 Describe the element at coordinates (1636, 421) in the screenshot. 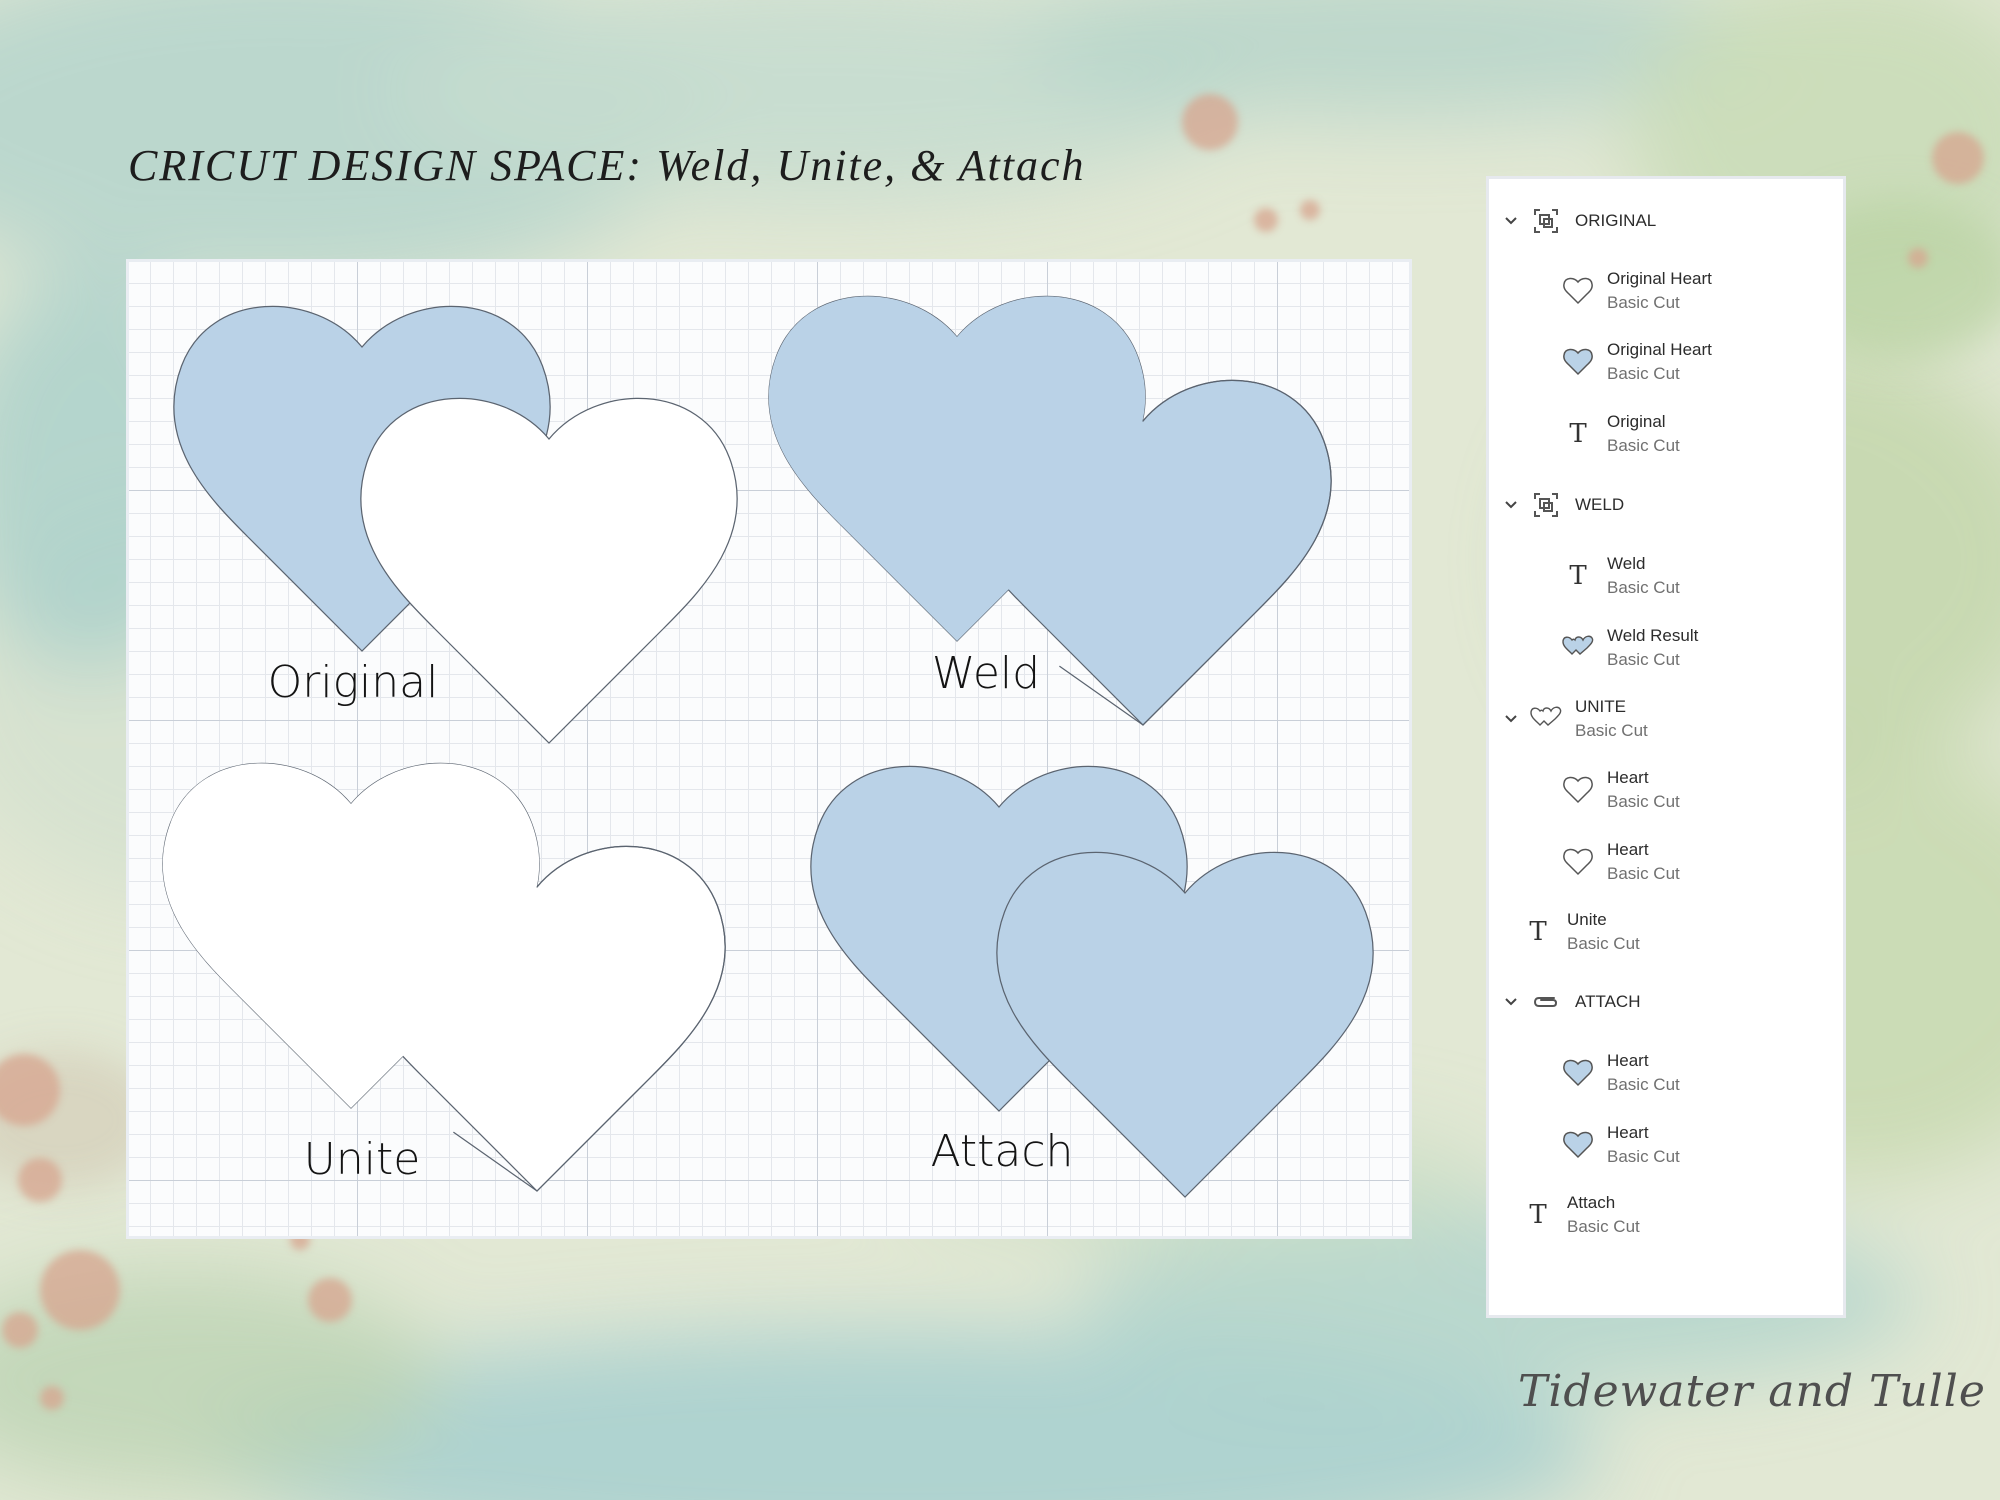

I see `layer-name: Original` at that location.